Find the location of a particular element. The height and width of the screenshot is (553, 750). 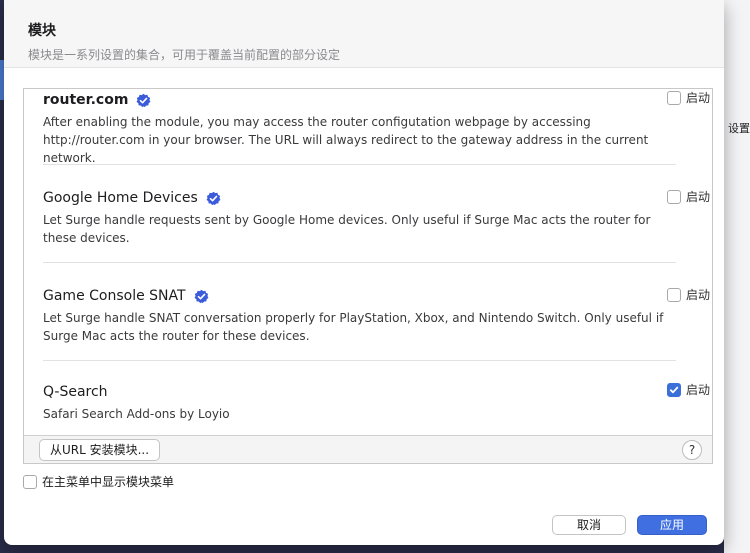

checkmark-icon is located at coordinates (674, 389).